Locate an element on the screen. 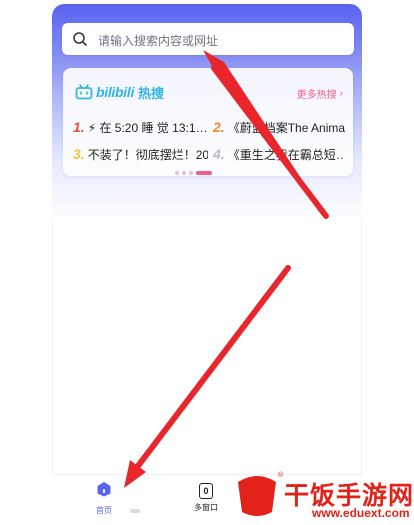  registered-mark: ® is located at coordinates (281, 475).